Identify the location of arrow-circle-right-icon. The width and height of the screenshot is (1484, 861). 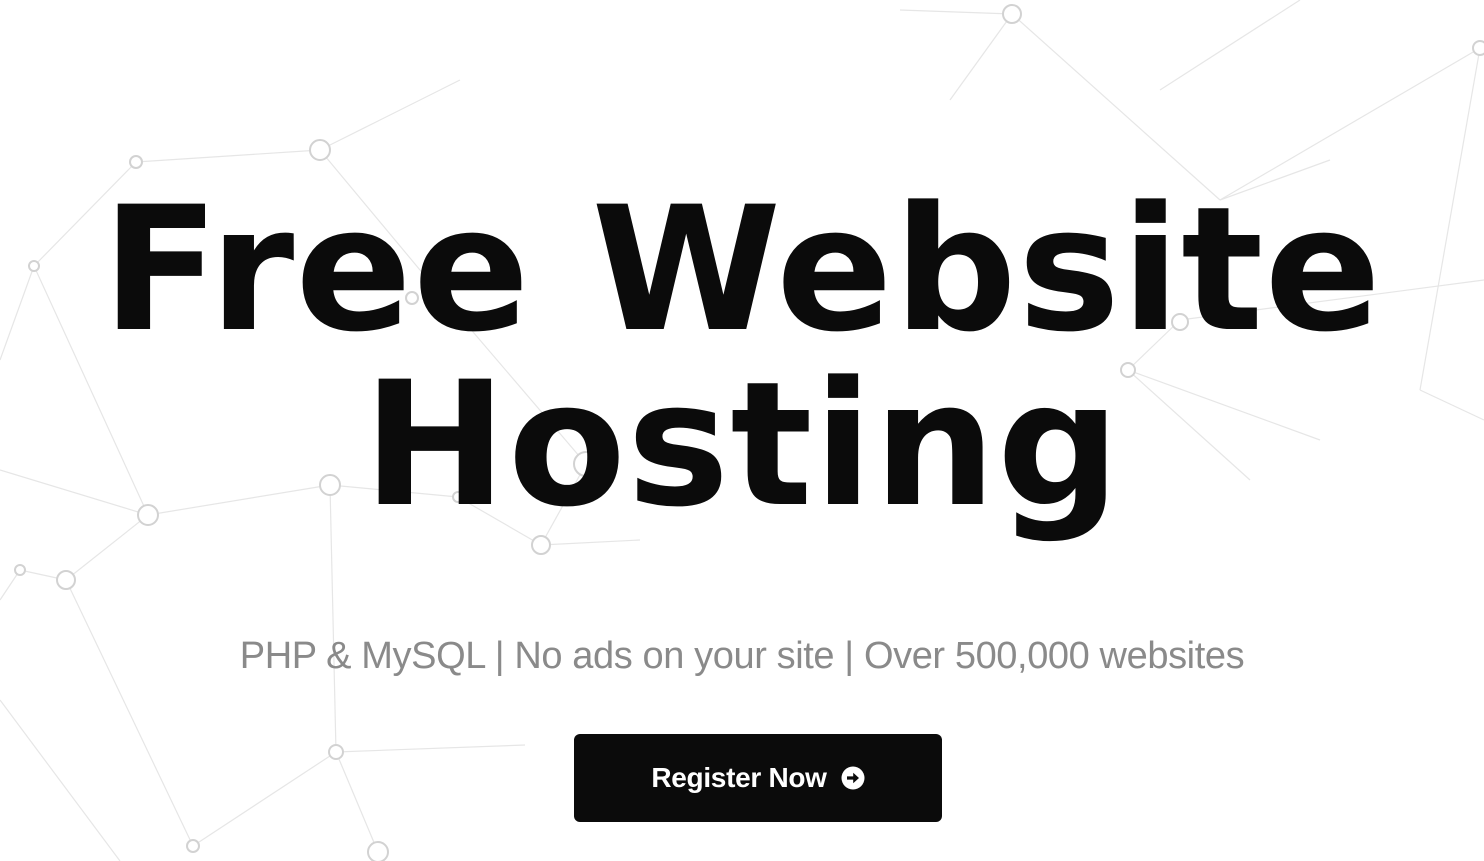
(853, 778).